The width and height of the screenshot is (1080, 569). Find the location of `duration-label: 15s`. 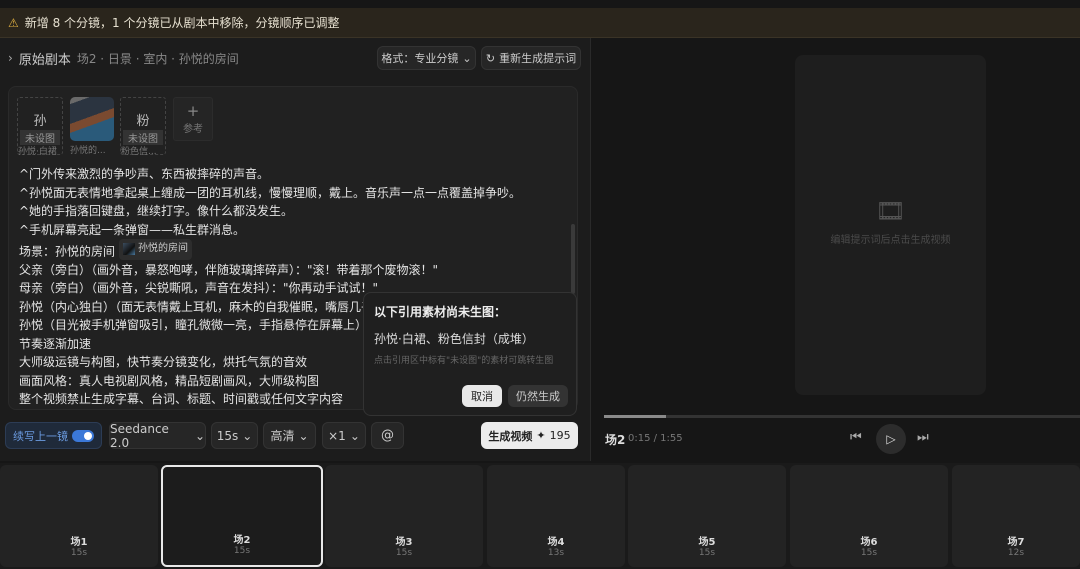

duration-label: 15s is located at coordinates (227, 435).